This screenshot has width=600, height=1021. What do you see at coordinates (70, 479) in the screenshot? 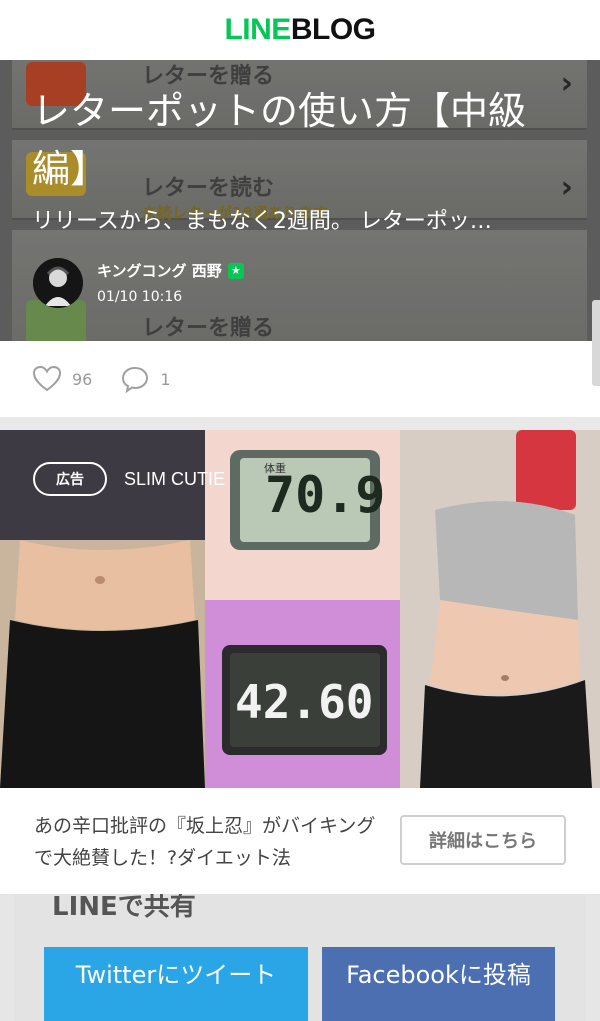
I see `ad-badge: 広告` at bounding box center [70, 479].